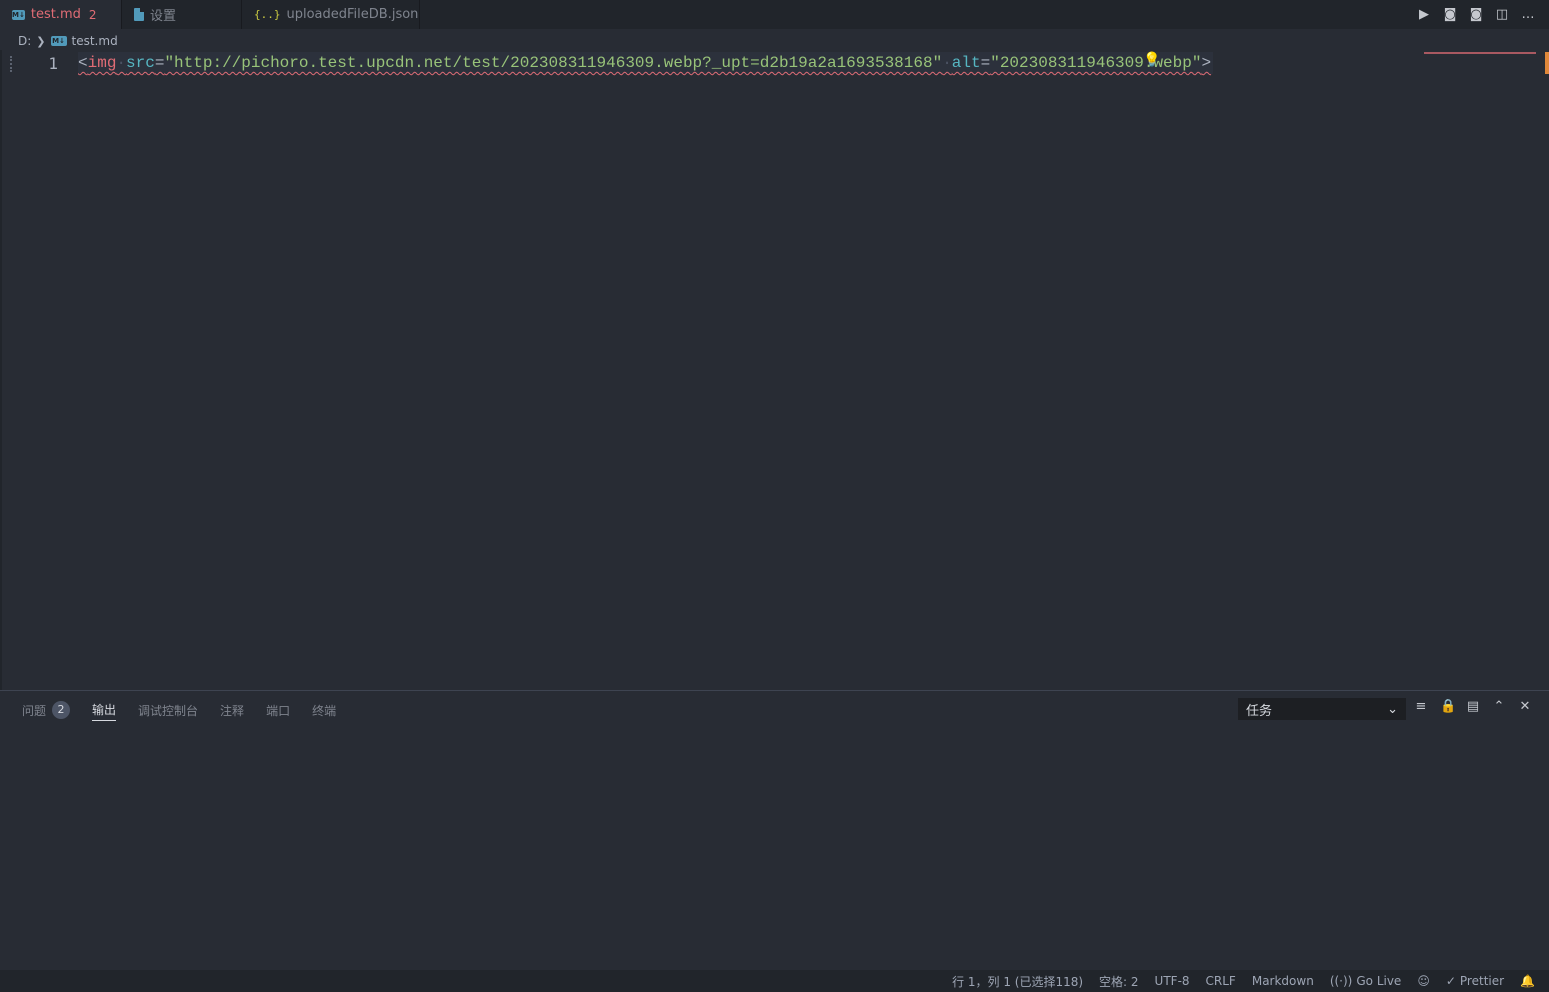  Describe the element at coordinates (1547, 63) in the screenshot. I see `scrollbar-error-marker` at that location.